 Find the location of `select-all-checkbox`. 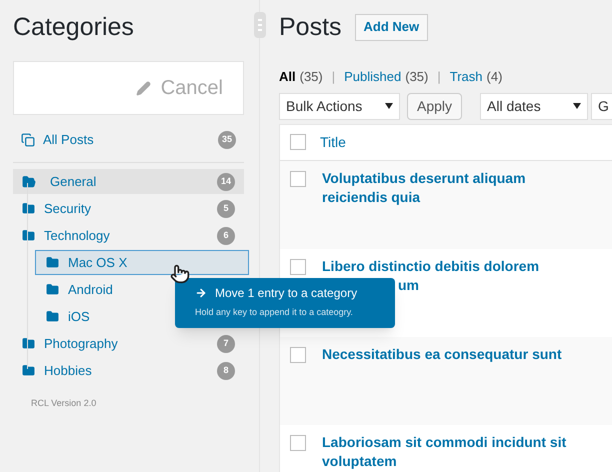

select-all-checkbox is located at coordinates (298, 142).